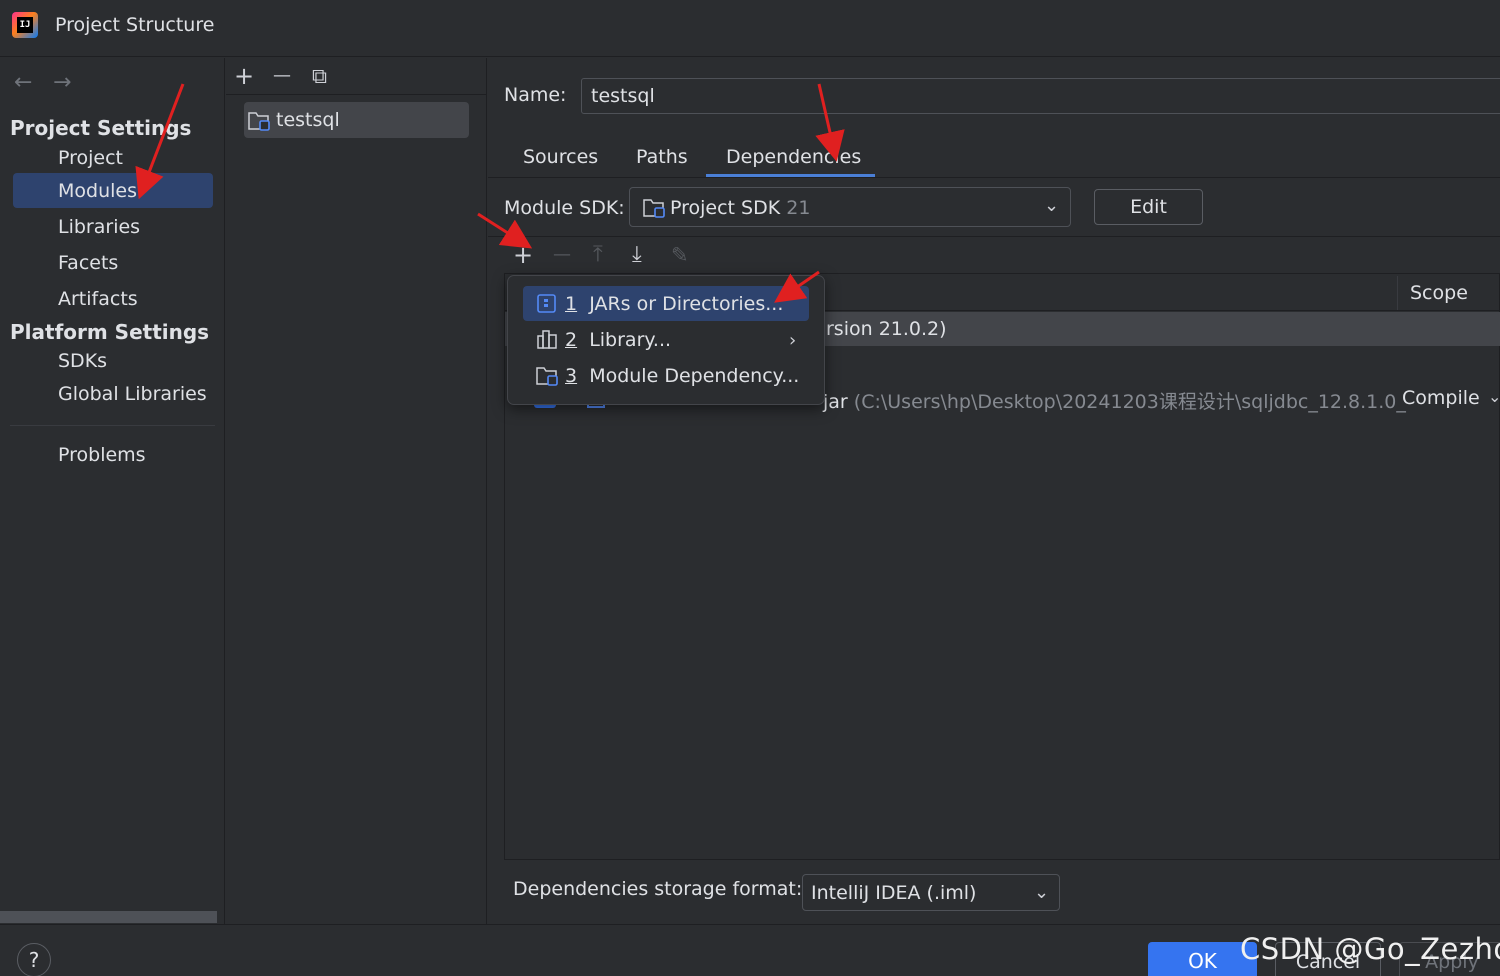  What do you see at coordinates (546, 303) in the screenshot?
I see `jar-directory-icon` at bounding box center [546, 303].